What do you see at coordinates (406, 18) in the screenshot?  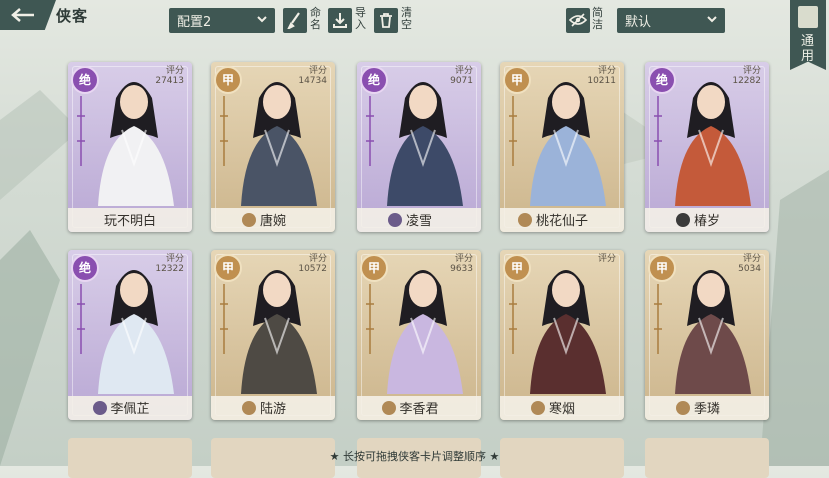 I see `clear-label: 清空` at bounding box center [406, 18].